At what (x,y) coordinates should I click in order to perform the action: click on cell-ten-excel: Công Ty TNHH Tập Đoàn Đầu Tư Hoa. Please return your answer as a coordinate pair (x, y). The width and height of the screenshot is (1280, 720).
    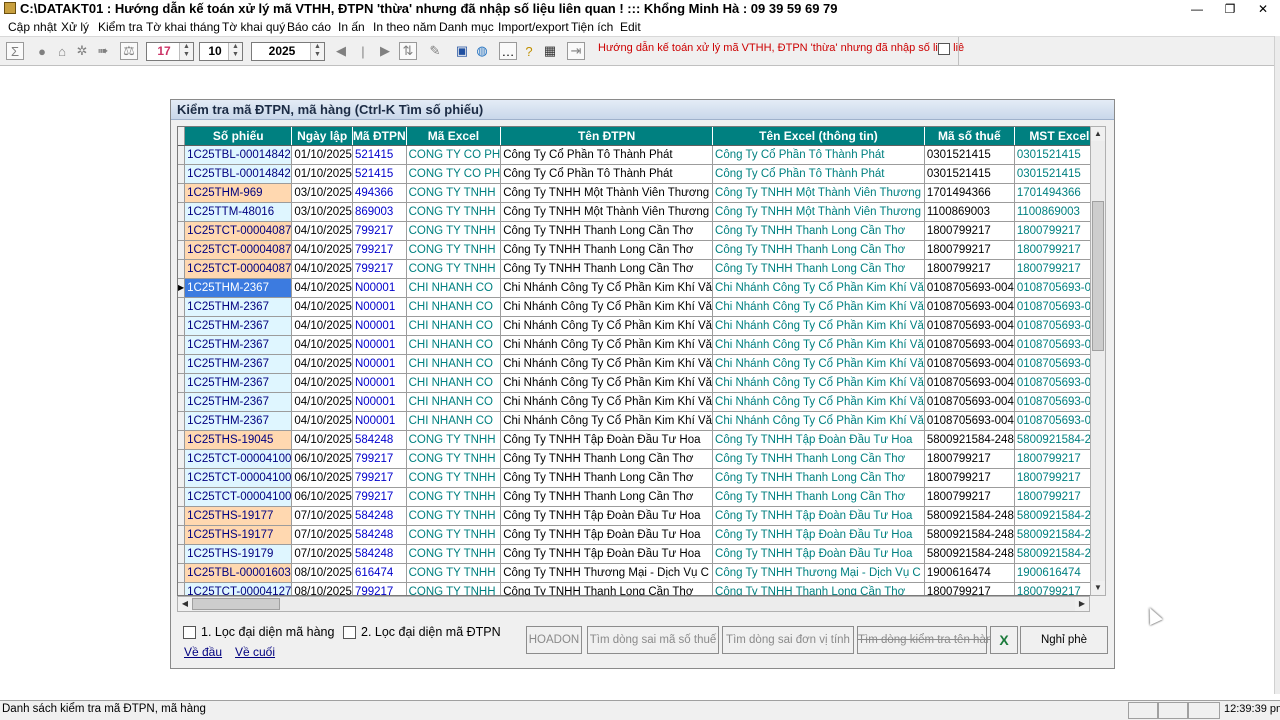
    Looking at the image, I should click on (818, 535).